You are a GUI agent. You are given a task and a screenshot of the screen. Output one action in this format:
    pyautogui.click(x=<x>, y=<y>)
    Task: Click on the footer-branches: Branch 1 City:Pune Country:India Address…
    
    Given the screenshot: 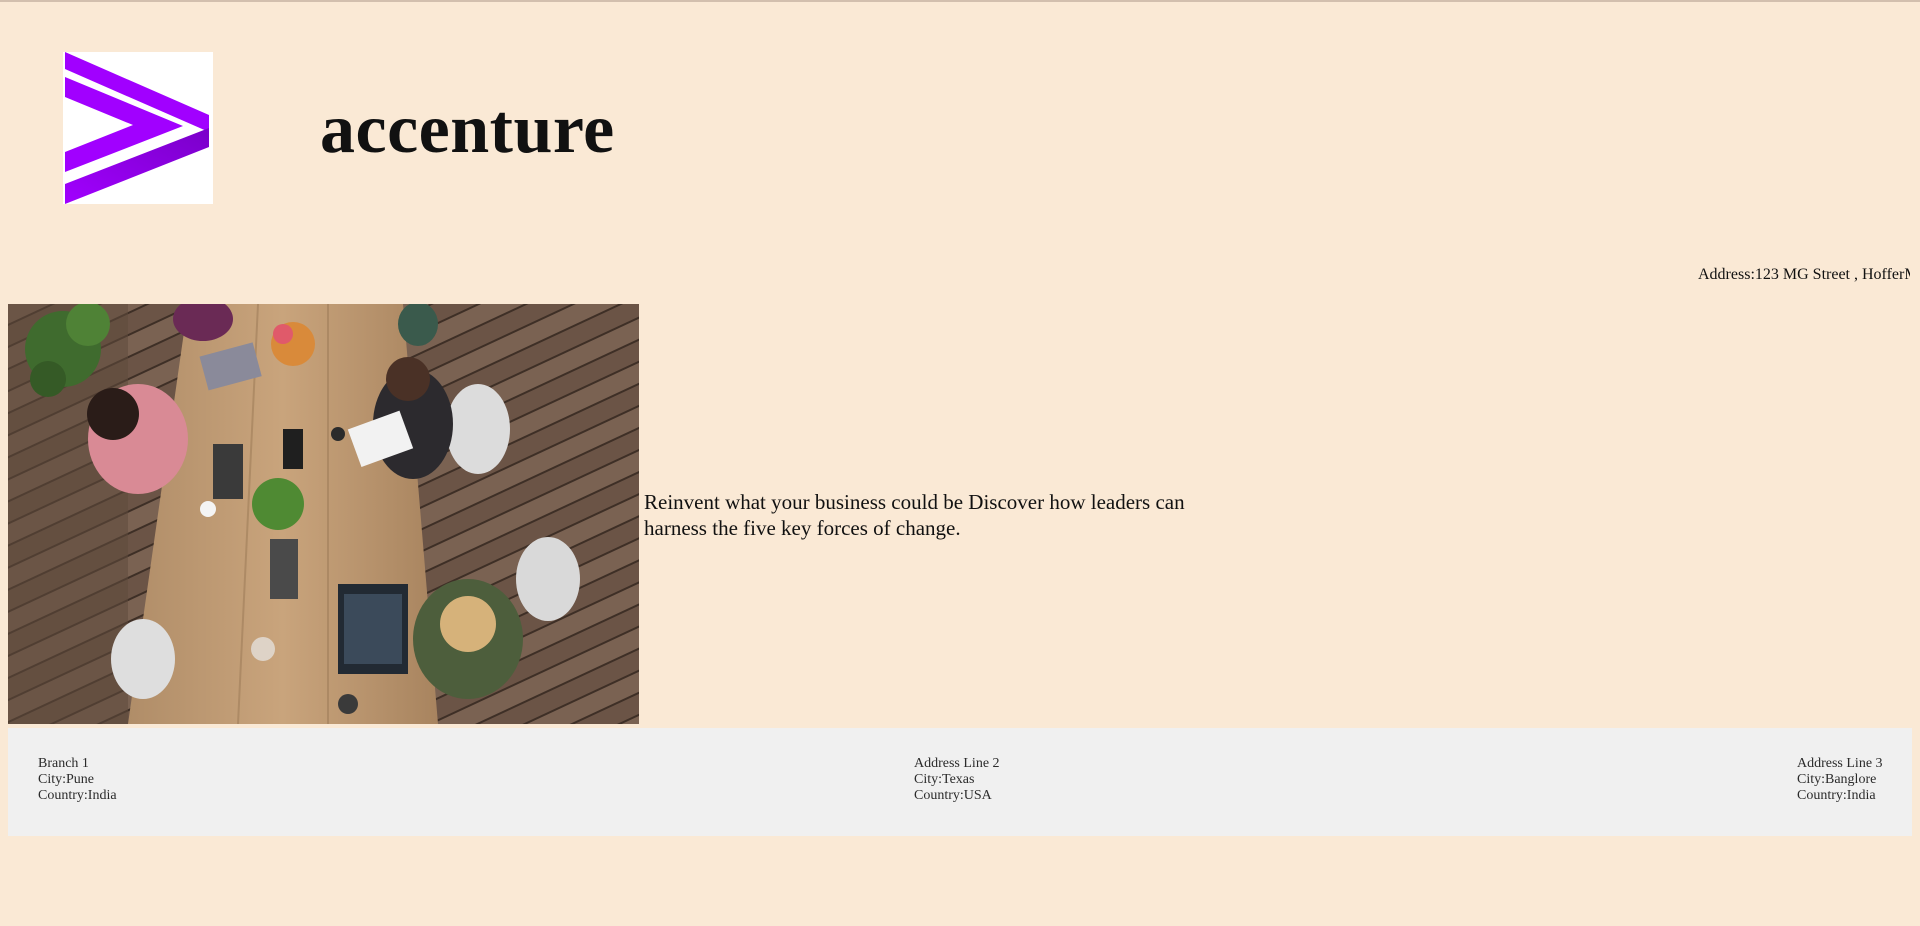 What is the action you would take?
    pyautogui.click(x=960, y=782)
    